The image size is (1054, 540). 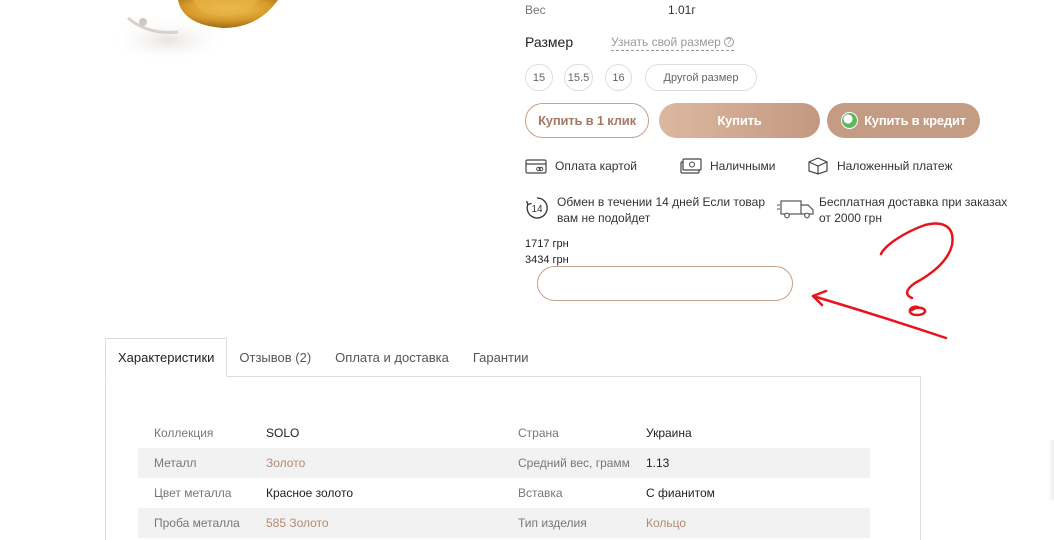 What do you see at coordinates (536, 166) in the screenshot?
I see `credit-card-icon` at bounding box center [536, 166].